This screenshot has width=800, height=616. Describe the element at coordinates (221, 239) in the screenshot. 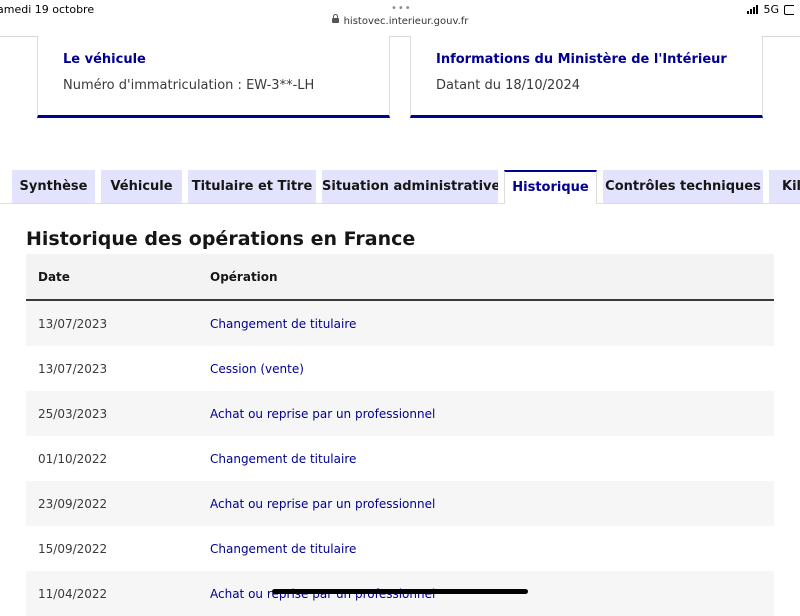

I see `history-title: Historique des opérations en France` at that location.